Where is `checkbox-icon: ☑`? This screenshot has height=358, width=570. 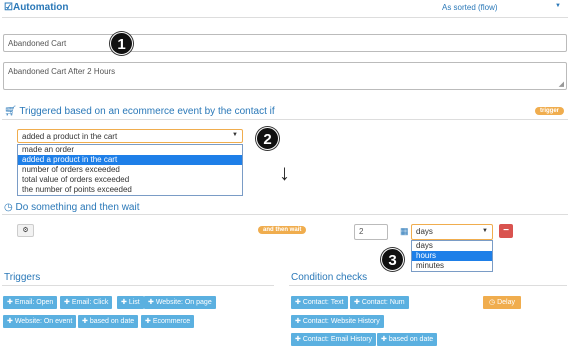 checkbox-icon: ☑ is located at coordinates (8, 7).